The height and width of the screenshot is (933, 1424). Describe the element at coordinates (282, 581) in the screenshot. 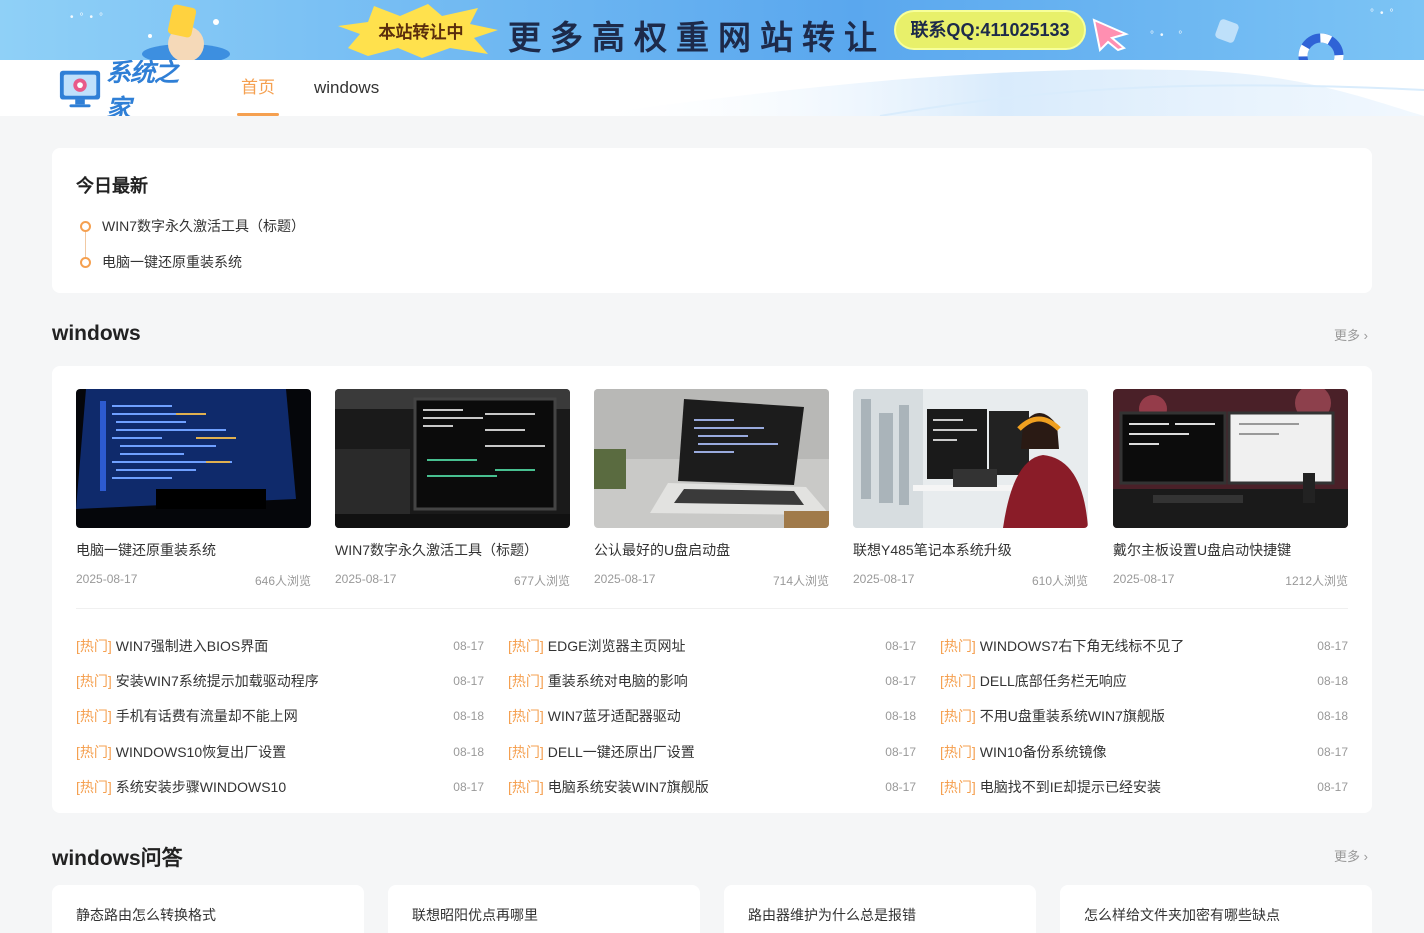

I see `article-views: 646人浏览` at that location.